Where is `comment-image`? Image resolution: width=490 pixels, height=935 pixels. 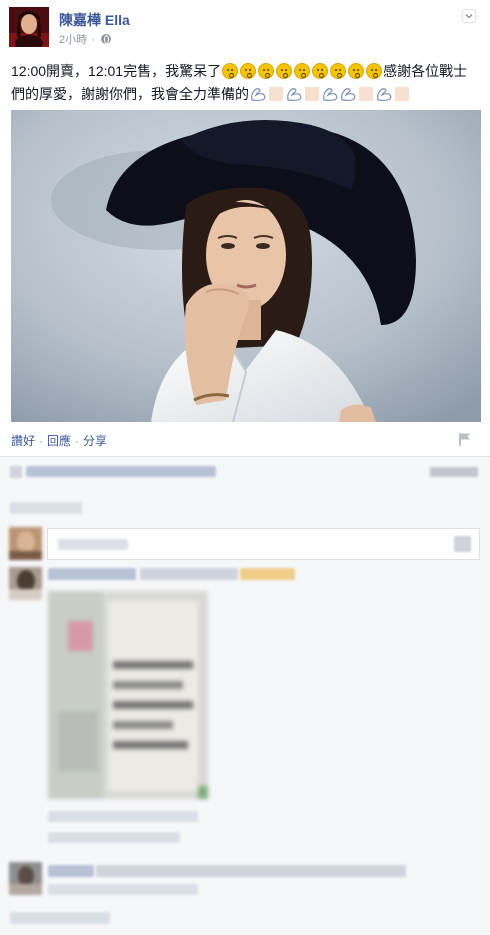
comment-image is located at coordinates (128, 695).